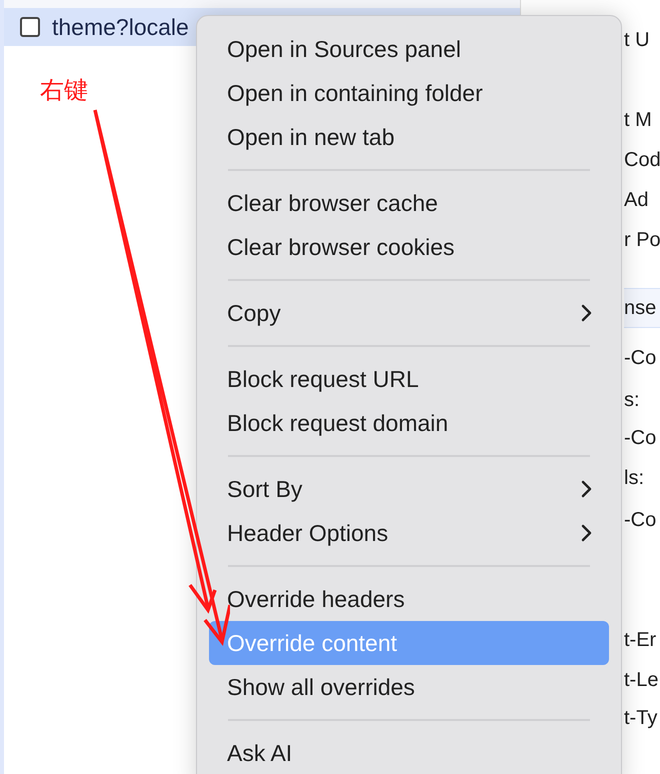 Image resolution: width=660 pixels, height=774 pixels. What do you see at coordinates (641, 718) in the screenshot?
I see `detail-text: t-Ty` at bounding box center [641, 718].